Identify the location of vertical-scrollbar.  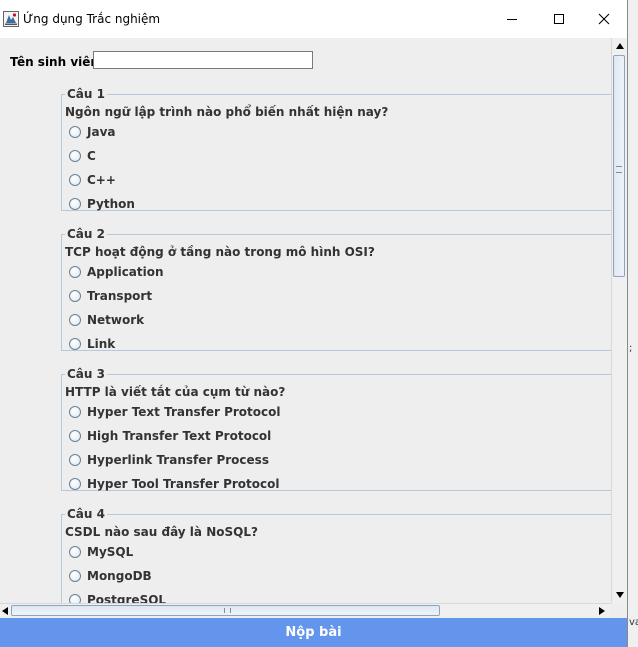
(619, 320).